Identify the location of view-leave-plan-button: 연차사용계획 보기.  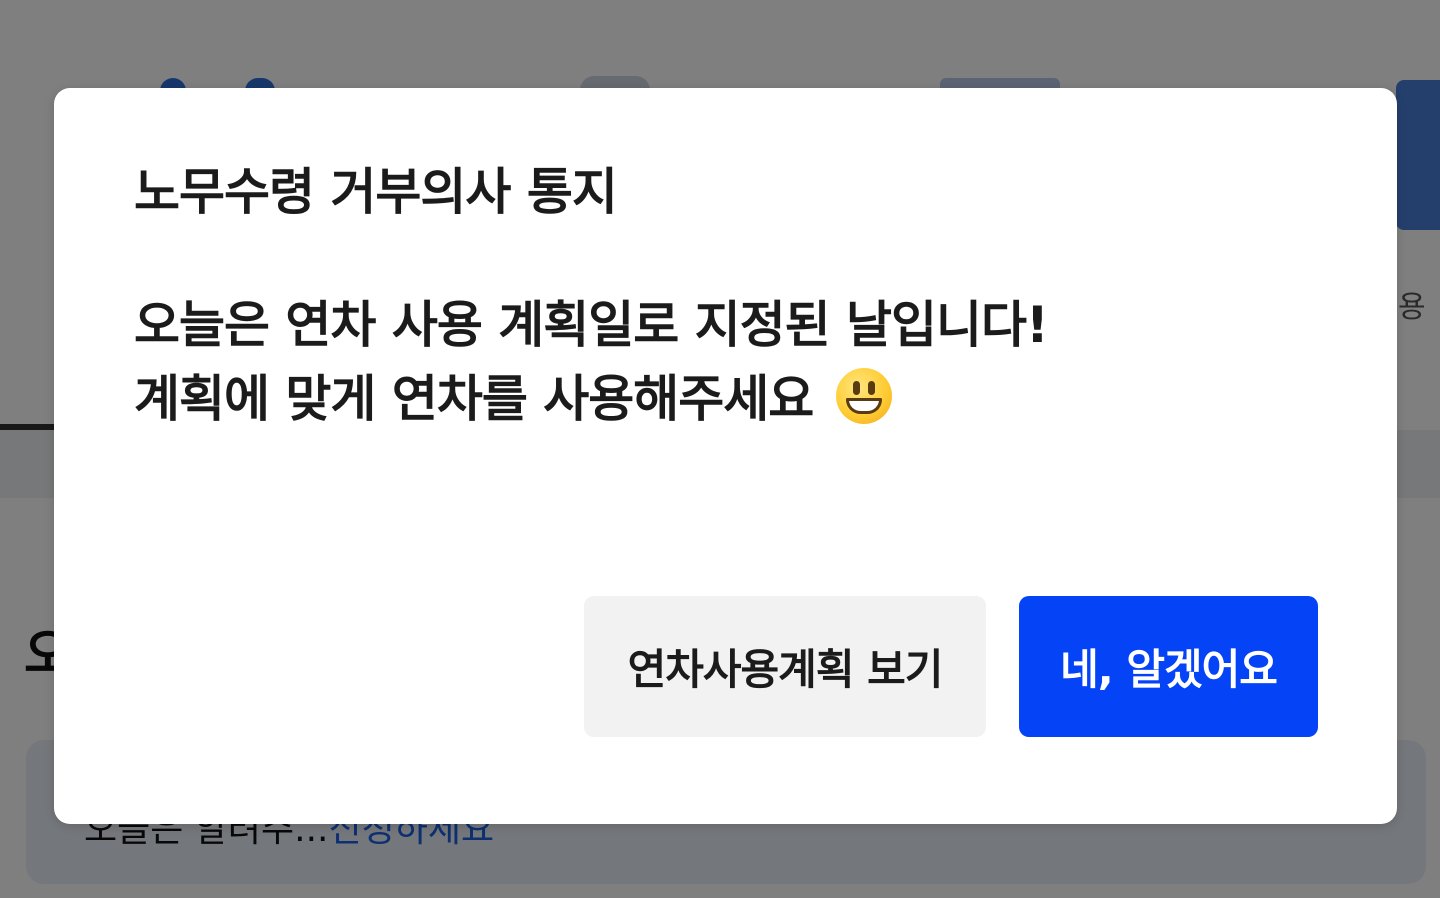
(785, 666).